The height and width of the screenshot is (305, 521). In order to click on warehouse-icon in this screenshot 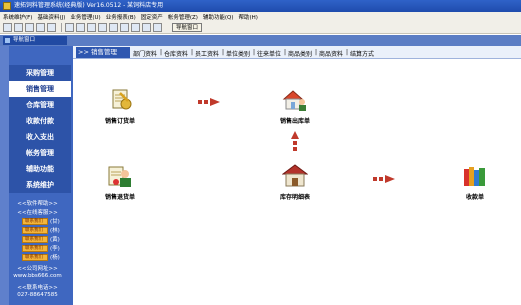, I will do `click(295, 176)`.